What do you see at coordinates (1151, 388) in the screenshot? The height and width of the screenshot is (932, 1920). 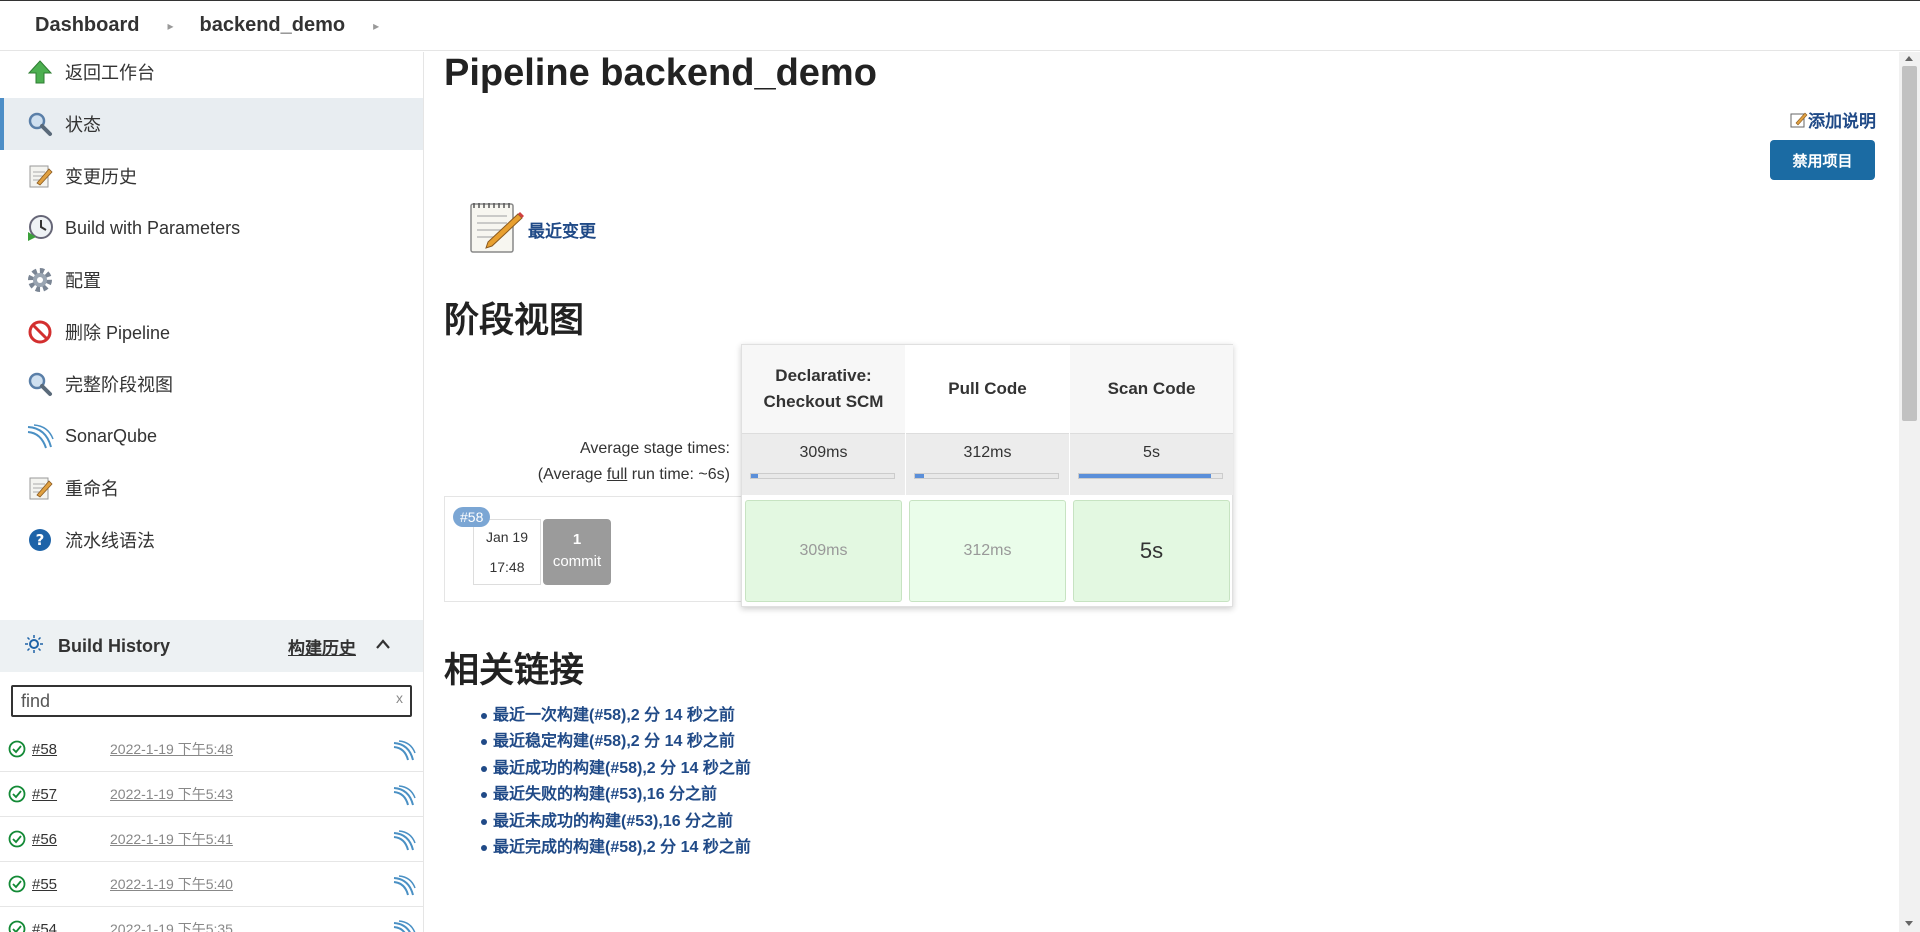 I see `stage-name-line: Scan Code` at bounding box center [1151, 388].